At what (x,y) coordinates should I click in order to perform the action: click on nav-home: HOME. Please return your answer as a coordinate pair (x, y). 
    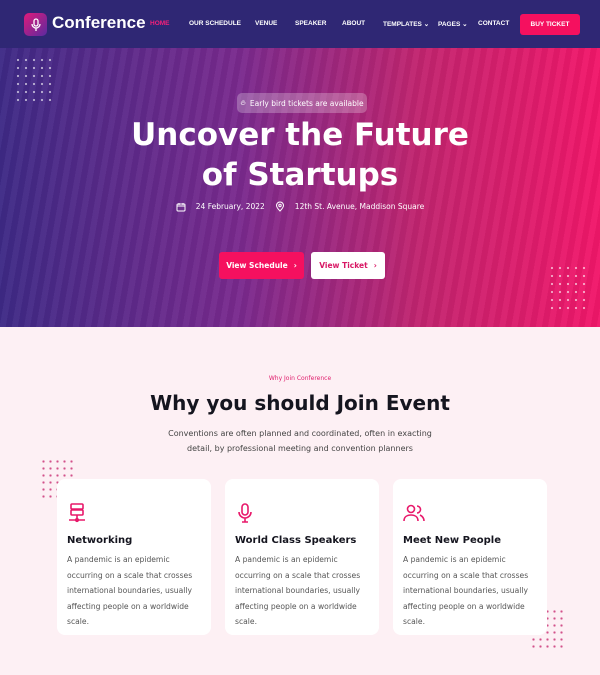
    Looking at the image, I should click on (160, 23).